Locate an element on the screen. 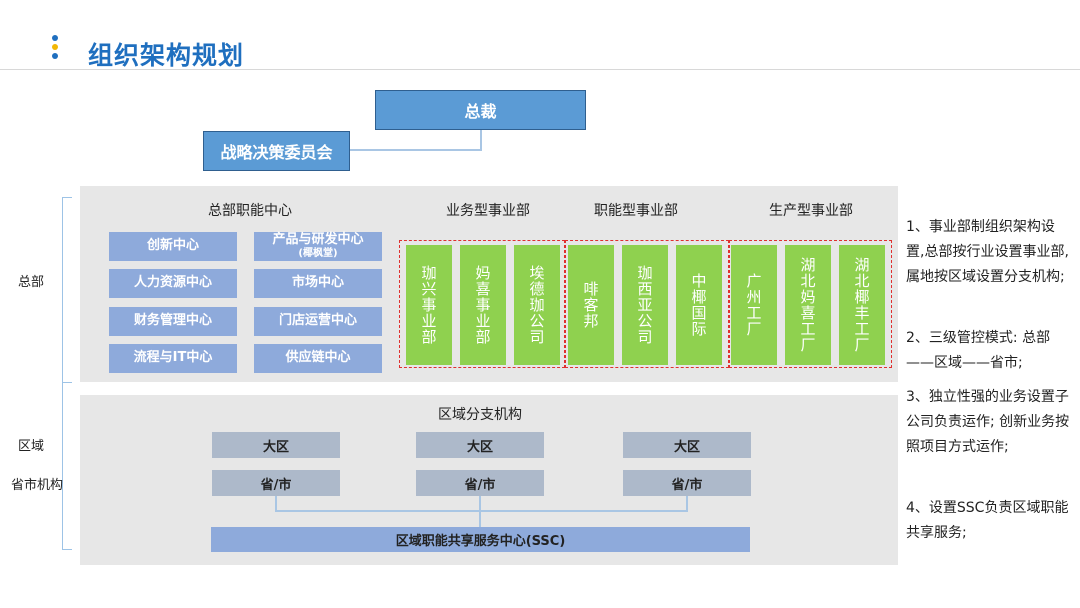  function-innovation: 创新中心 is located at coordinates (173, 246).